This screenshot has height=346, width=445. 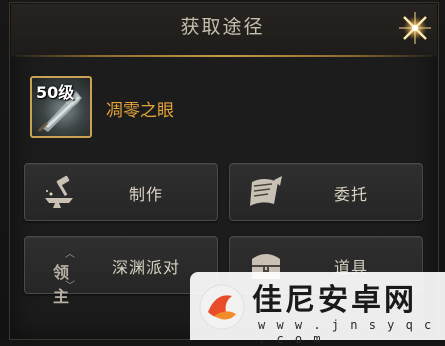 What do you see at coordinates (334, 300) in the screenshot?
I see `watermark-name: 佳尼安卓网` at bounding box center [334, 300].